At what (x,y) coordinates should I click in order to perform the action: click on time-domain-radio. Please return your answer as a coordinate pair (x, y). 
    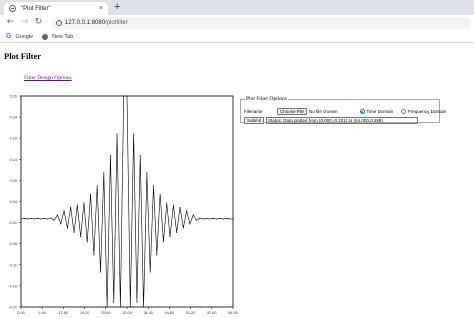
    Looking at the image, I should click on (362, 111).